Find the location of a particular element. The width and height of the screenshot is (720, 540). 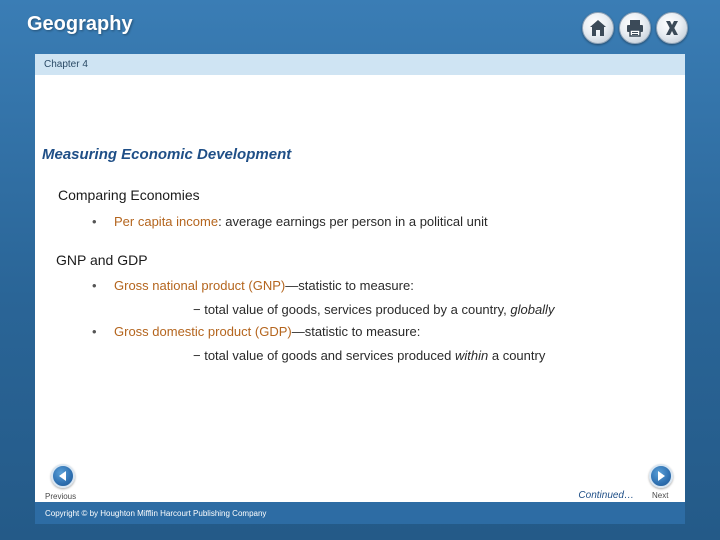

previous-label: Previous is located at coordinates (60, 496).